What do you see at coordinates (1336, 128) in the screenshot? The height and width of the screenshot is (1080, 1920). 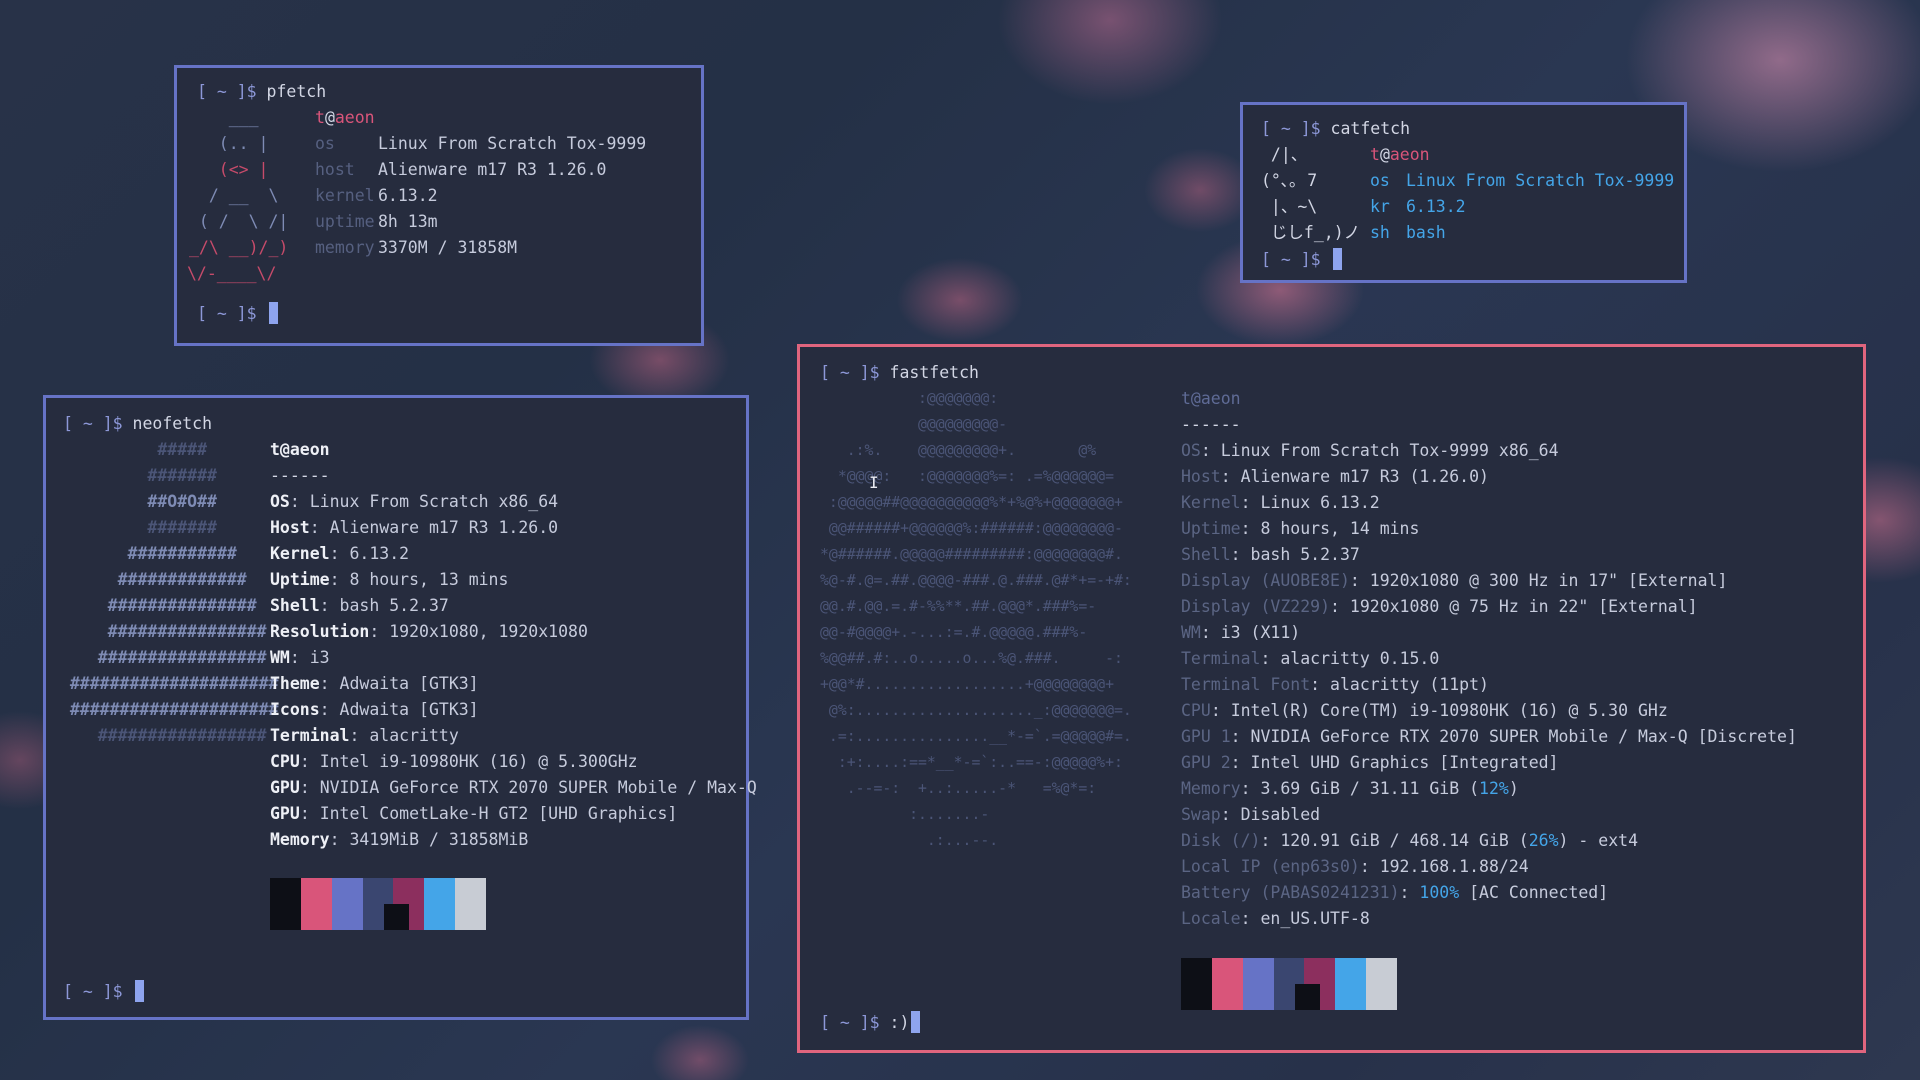 I see `prompt-line: [ ~ ]$ catfetch` at bounding box center [1336, 128].